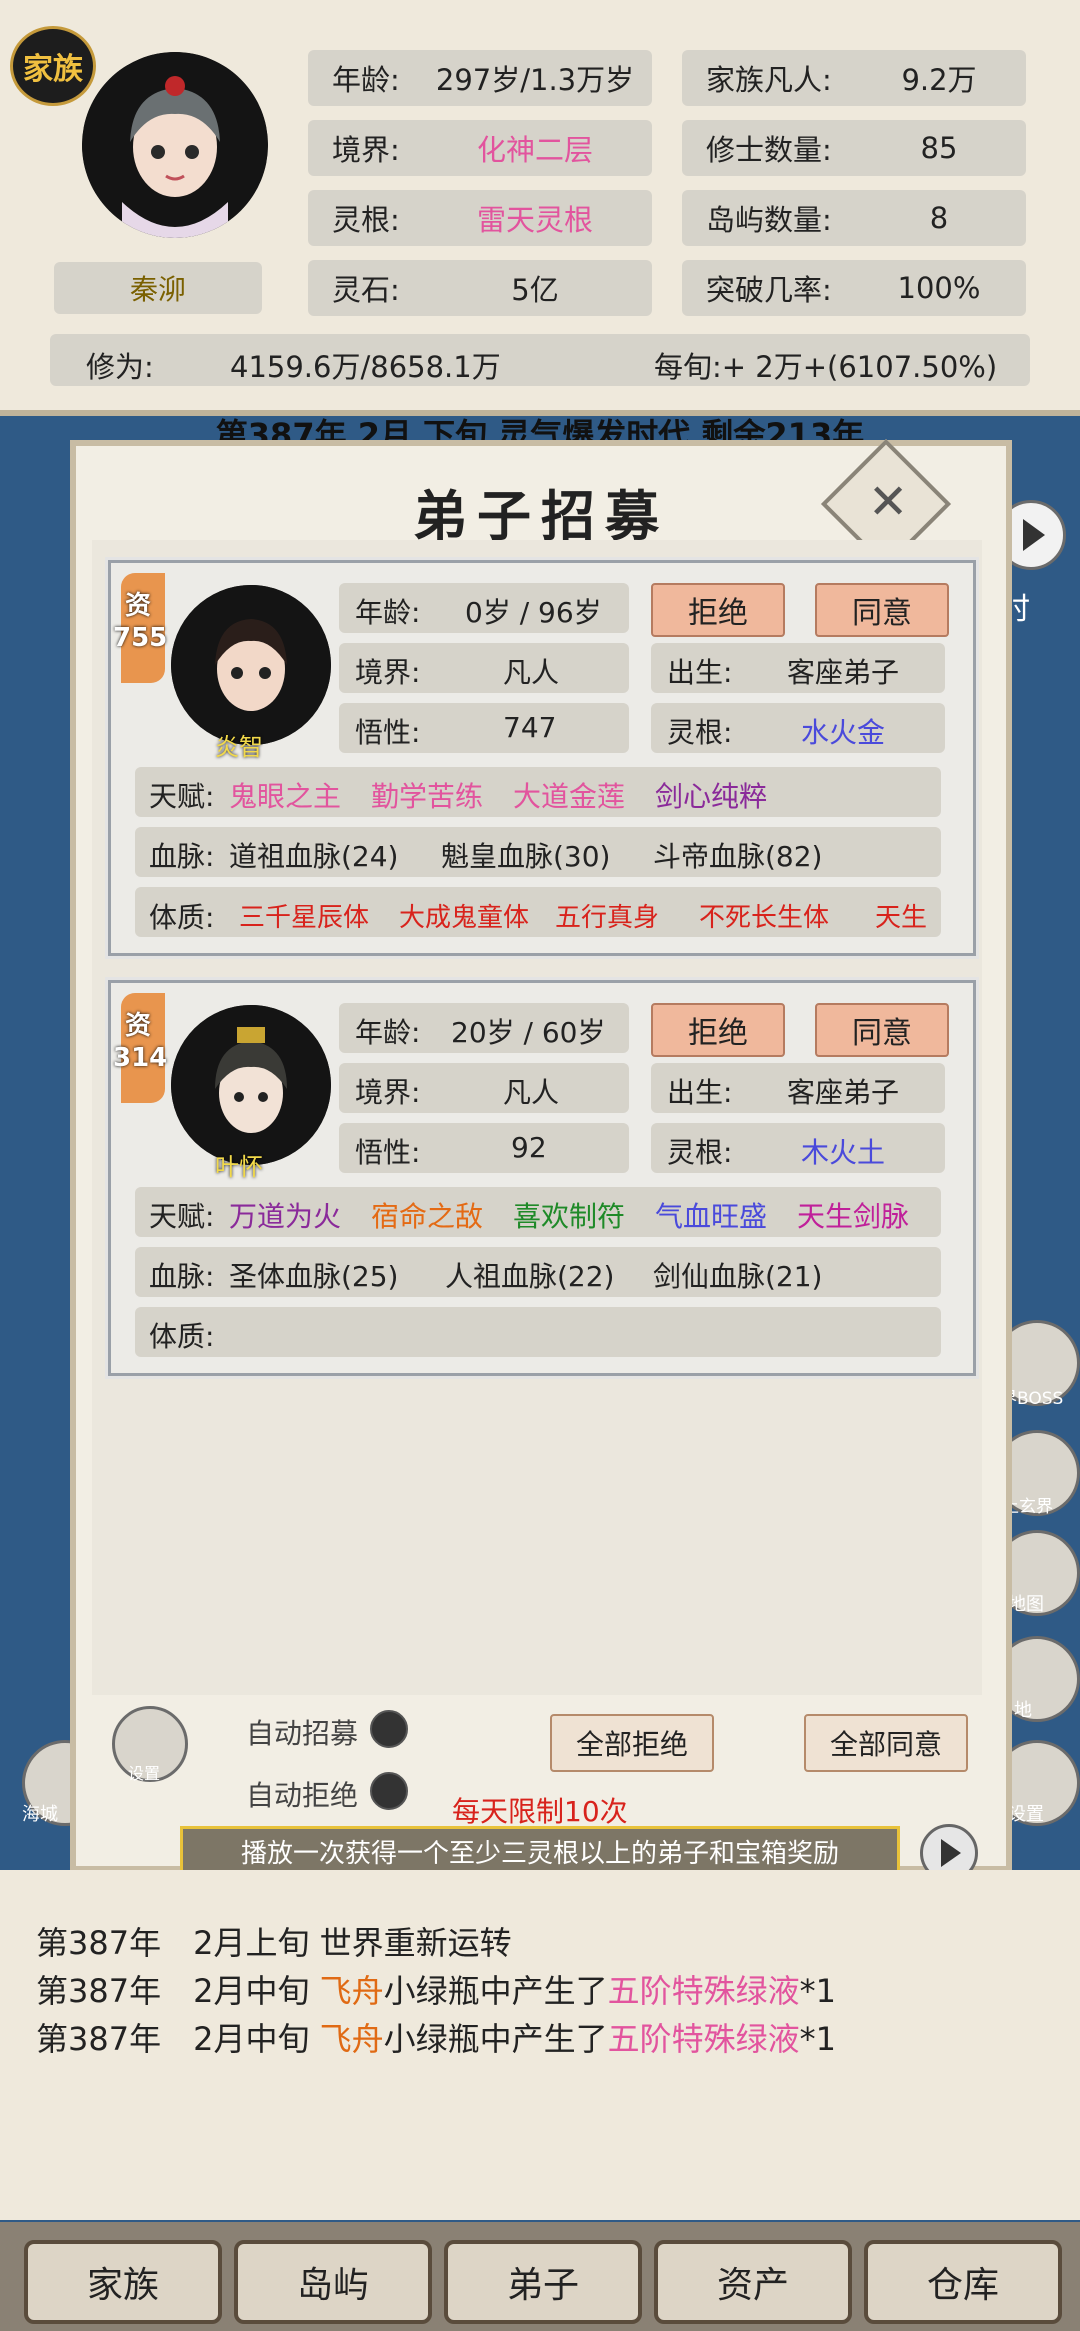  I want to click on talent-item: 宿命之敌, so click(427, 1216).